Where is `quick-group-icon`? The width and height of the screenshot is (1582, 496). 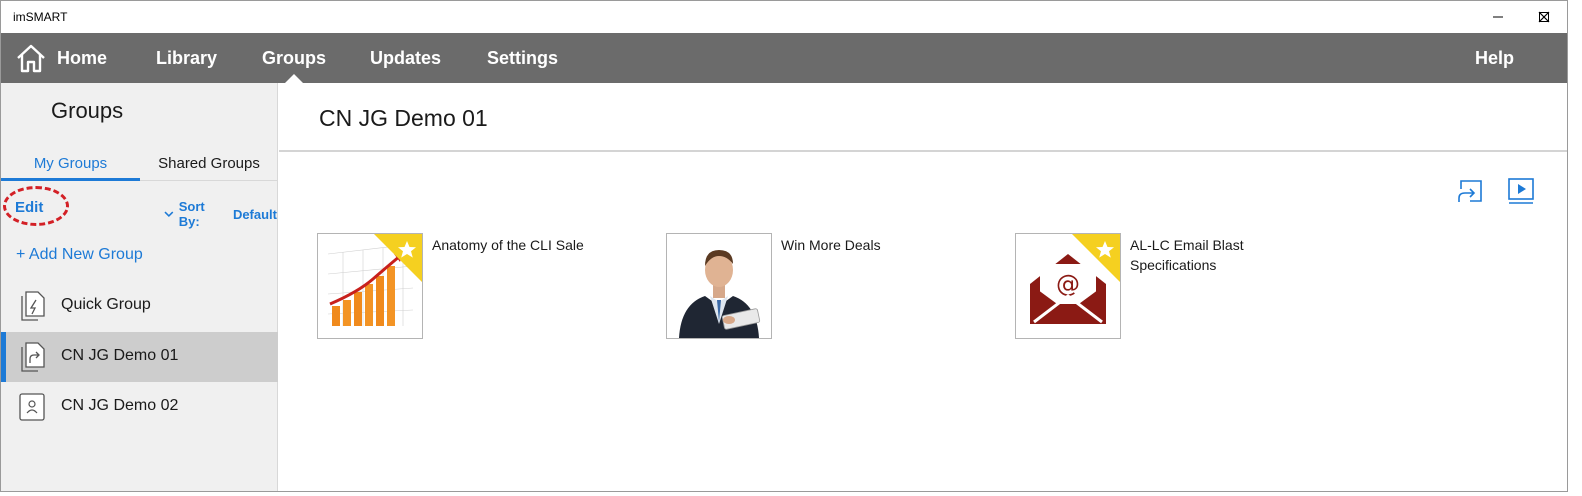
quick-group-icon is located at coordinates (33, 306).